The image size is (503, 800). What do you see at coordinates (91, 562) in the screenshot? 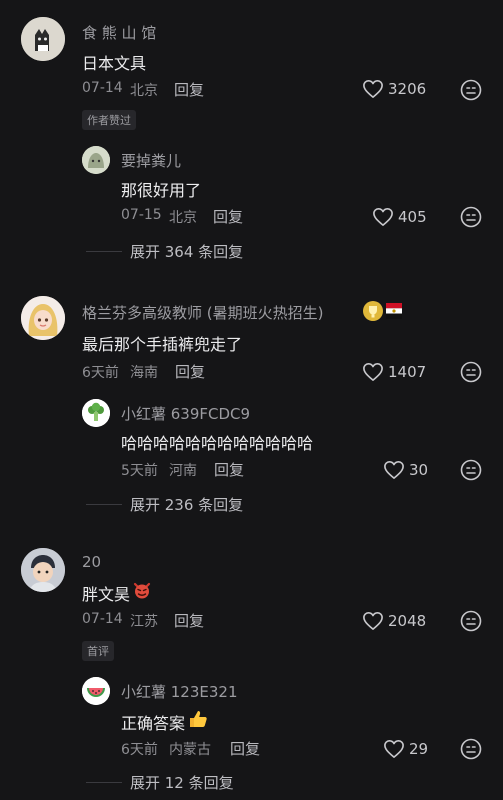
I see `commenter-name: 20` at bounding box center [91, 562].